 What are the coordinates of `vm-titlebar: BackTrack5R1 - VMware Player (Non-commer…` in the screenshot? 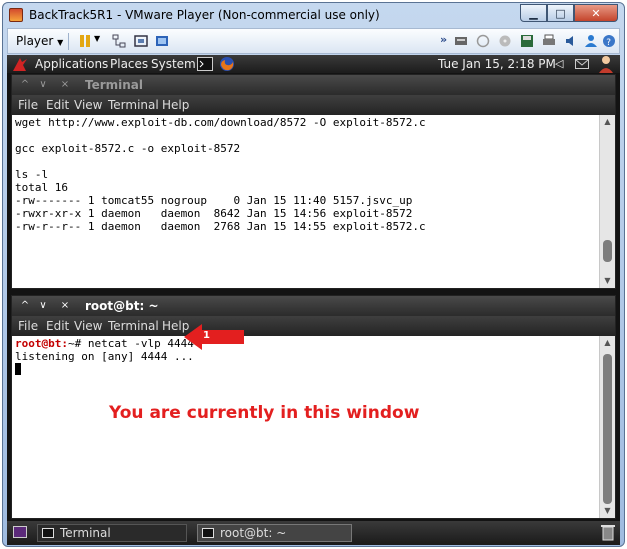 It's located at (313, 15).